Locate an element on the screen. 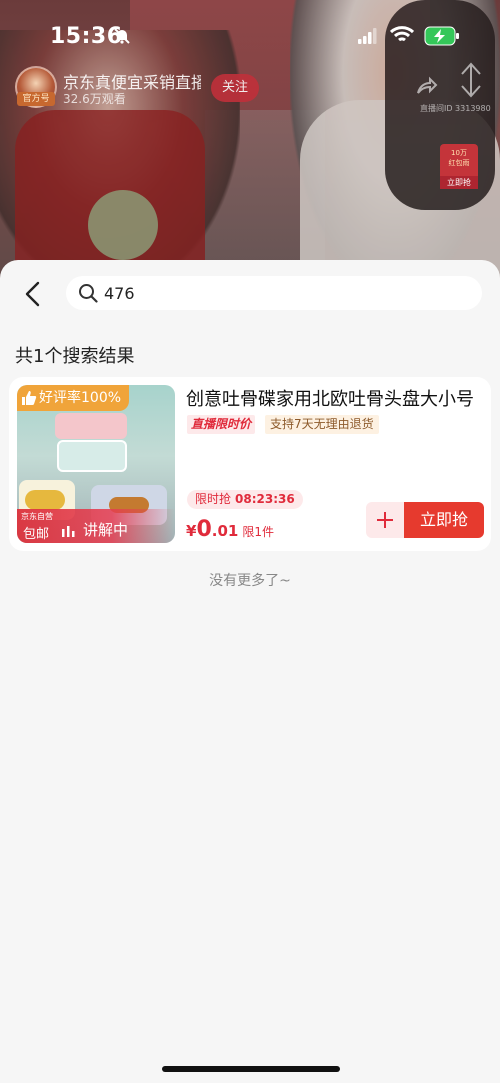  host-left-plate is located at coordinates (123, 225).